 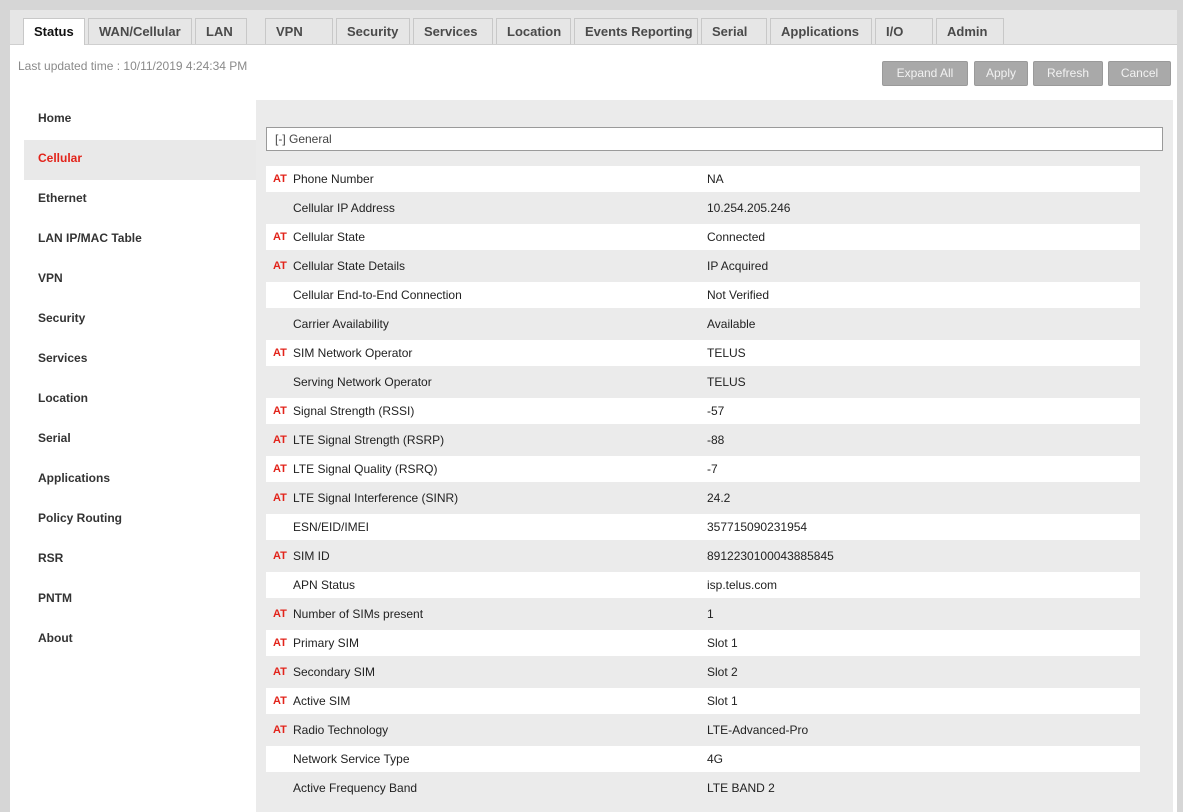 I want to click on row-label: Network Service Type, so click(x=351, y=759).